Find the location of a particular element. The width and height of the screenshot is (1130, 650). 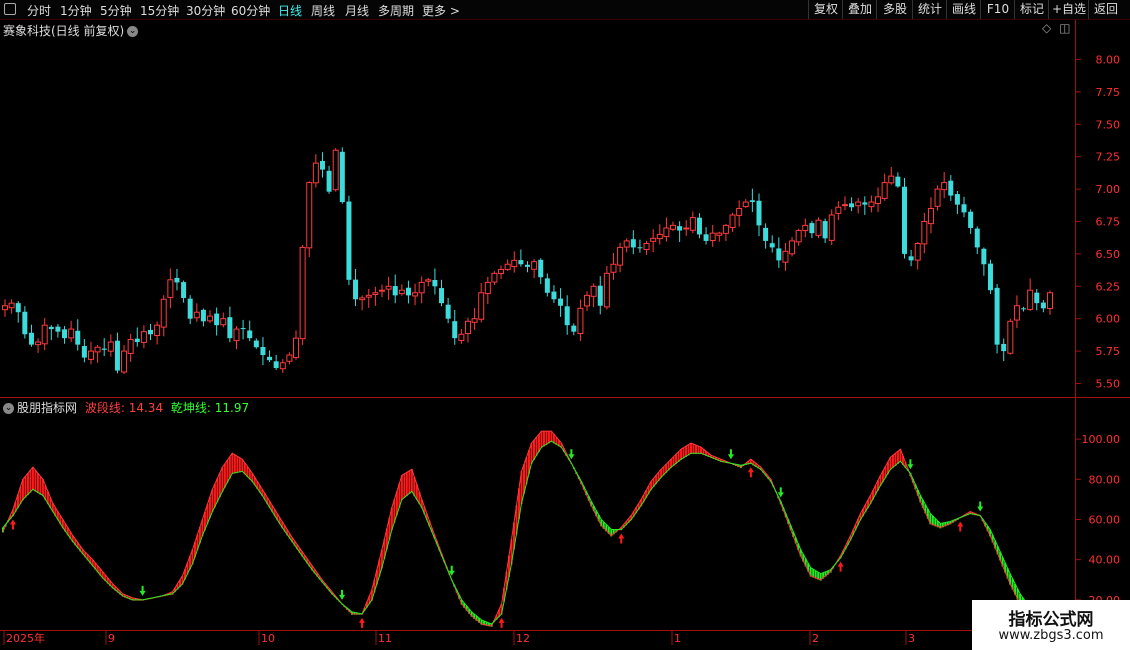

time-tick-label: 9 is located at coordinates (111, 638).